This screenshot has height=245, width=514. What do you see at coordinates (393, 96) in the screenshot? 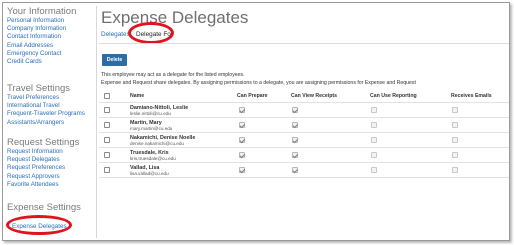
I see `column-header-can-use-reporting: Can Use Reporting` at bounding box center [393, 96].